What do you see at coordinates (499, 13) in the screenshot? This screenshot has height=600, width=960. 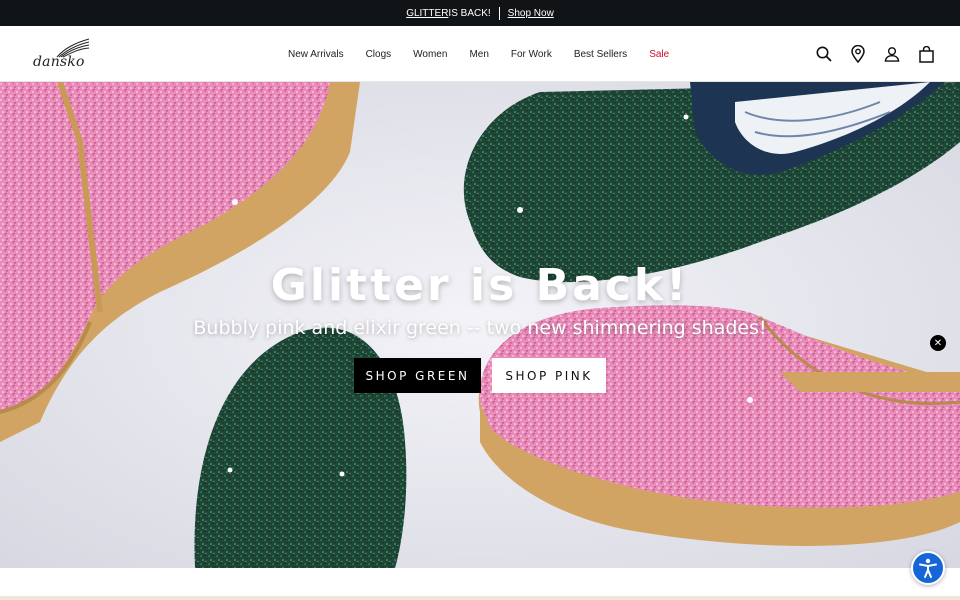 I see `announcement-divider` at bounding box center [499, 13].